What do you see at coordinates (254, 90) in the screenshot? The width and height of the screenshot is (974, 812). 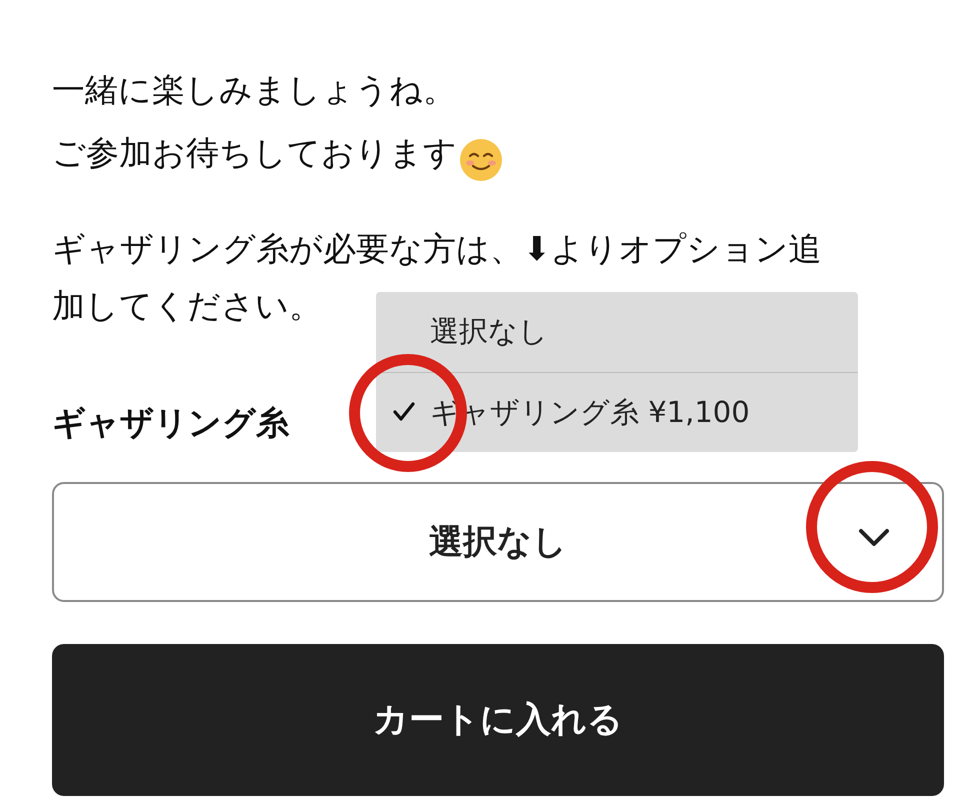 I see `message-line: 一緒に楽しみましょうね。` at bounding box center [254, 90].